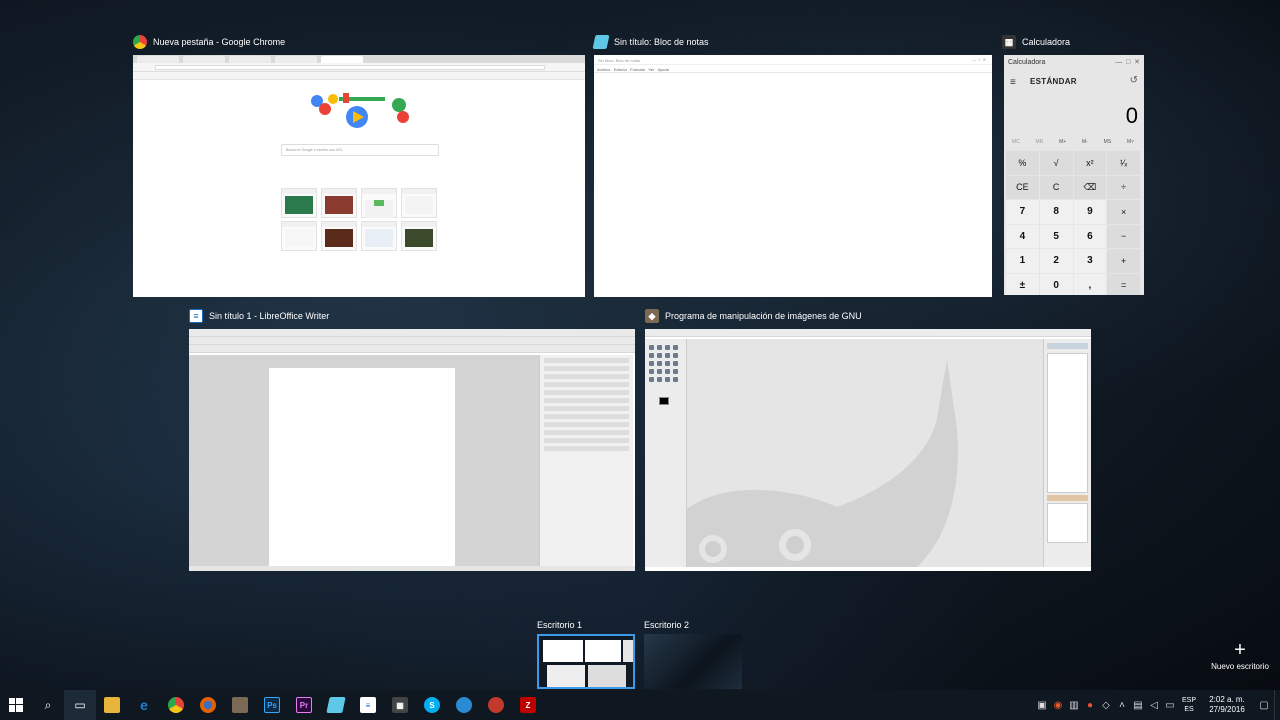  What do you see at coordinates (1022, 236) in the screenshot?
I see `calc-key: 4` at bounding box center [1022, 236].